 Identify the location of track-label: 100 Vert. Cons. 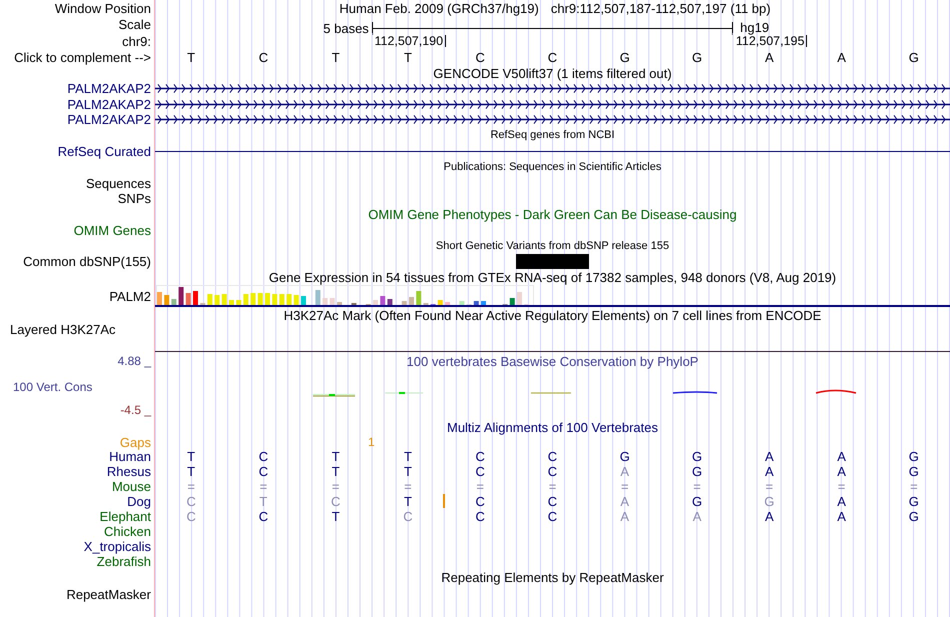
(75, 387).